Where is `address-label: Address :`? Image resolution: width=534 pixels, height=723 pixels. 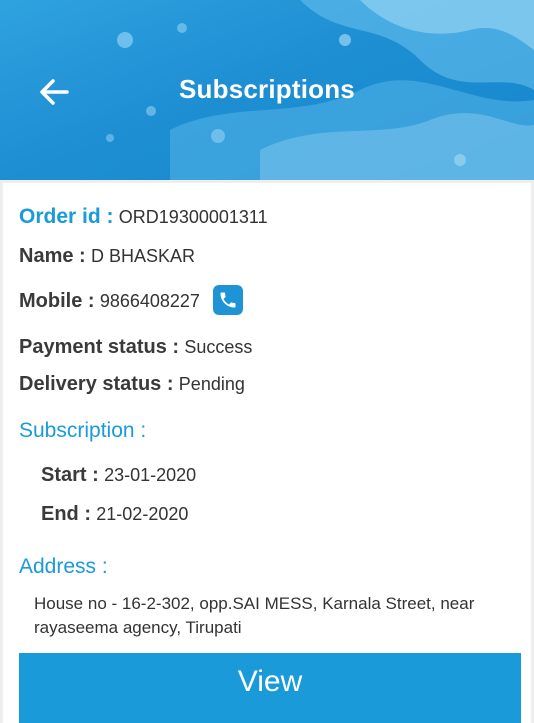
address-label: Address : is located at coordinates (63, 566).